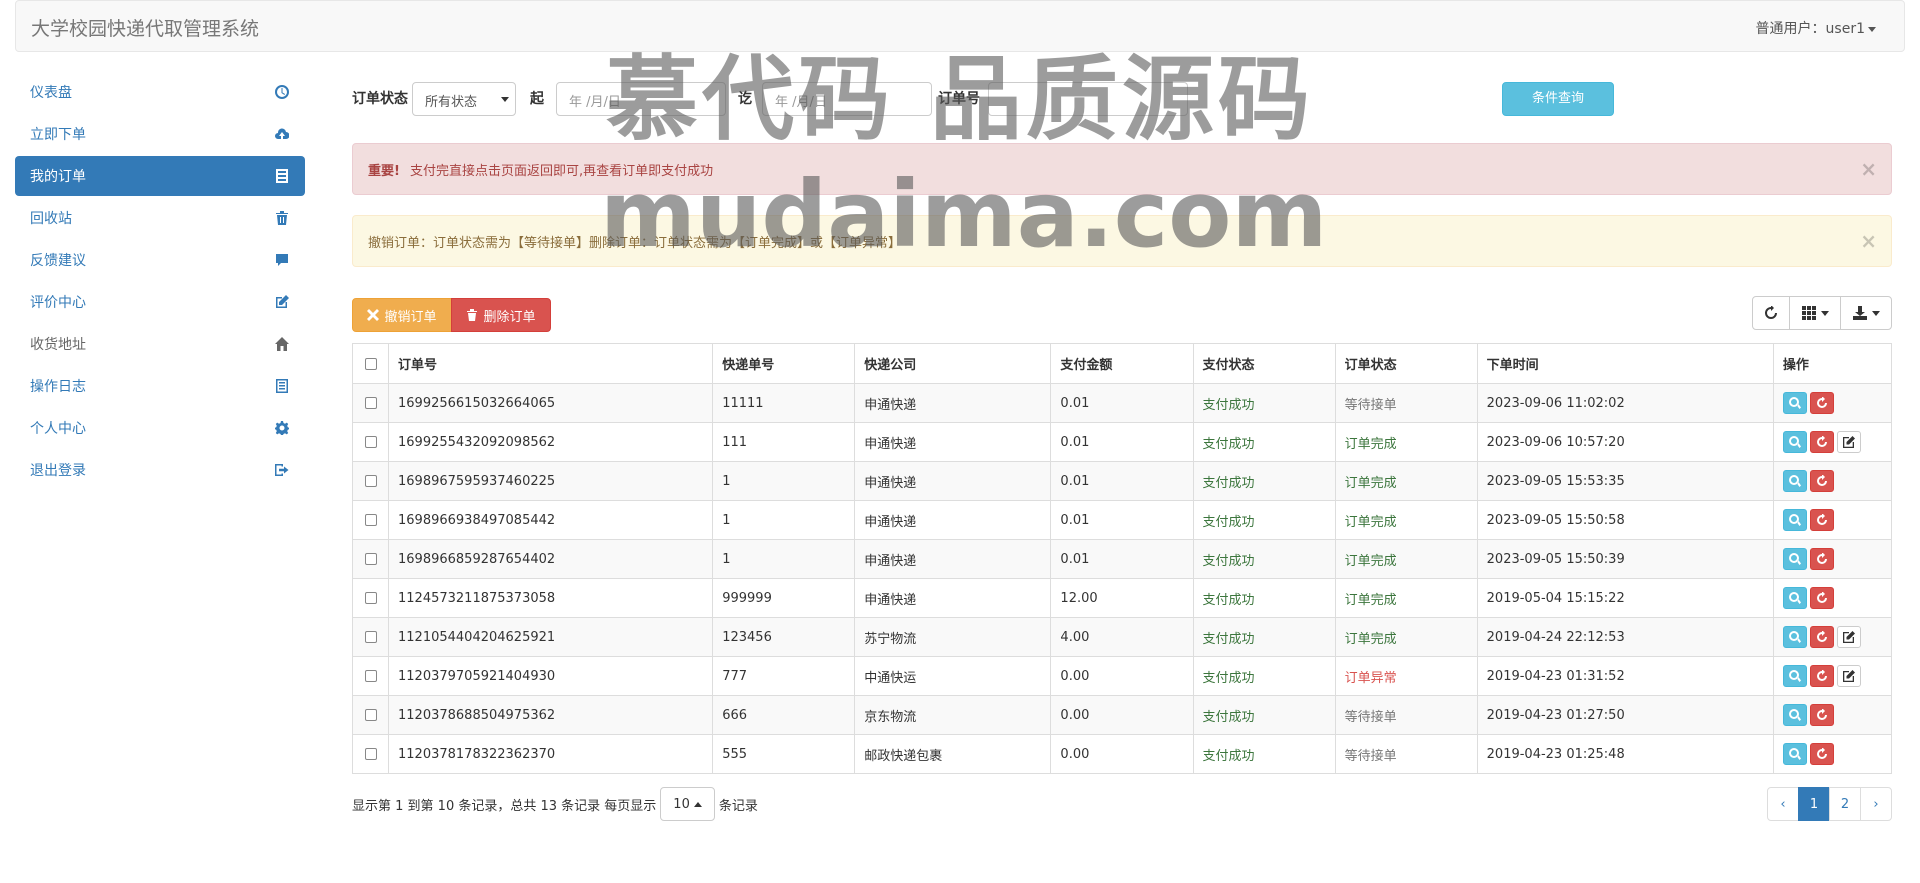 The image size is (1920, 883). I want to click on sidebar-item-3: 我的订单, so click(160, 176).